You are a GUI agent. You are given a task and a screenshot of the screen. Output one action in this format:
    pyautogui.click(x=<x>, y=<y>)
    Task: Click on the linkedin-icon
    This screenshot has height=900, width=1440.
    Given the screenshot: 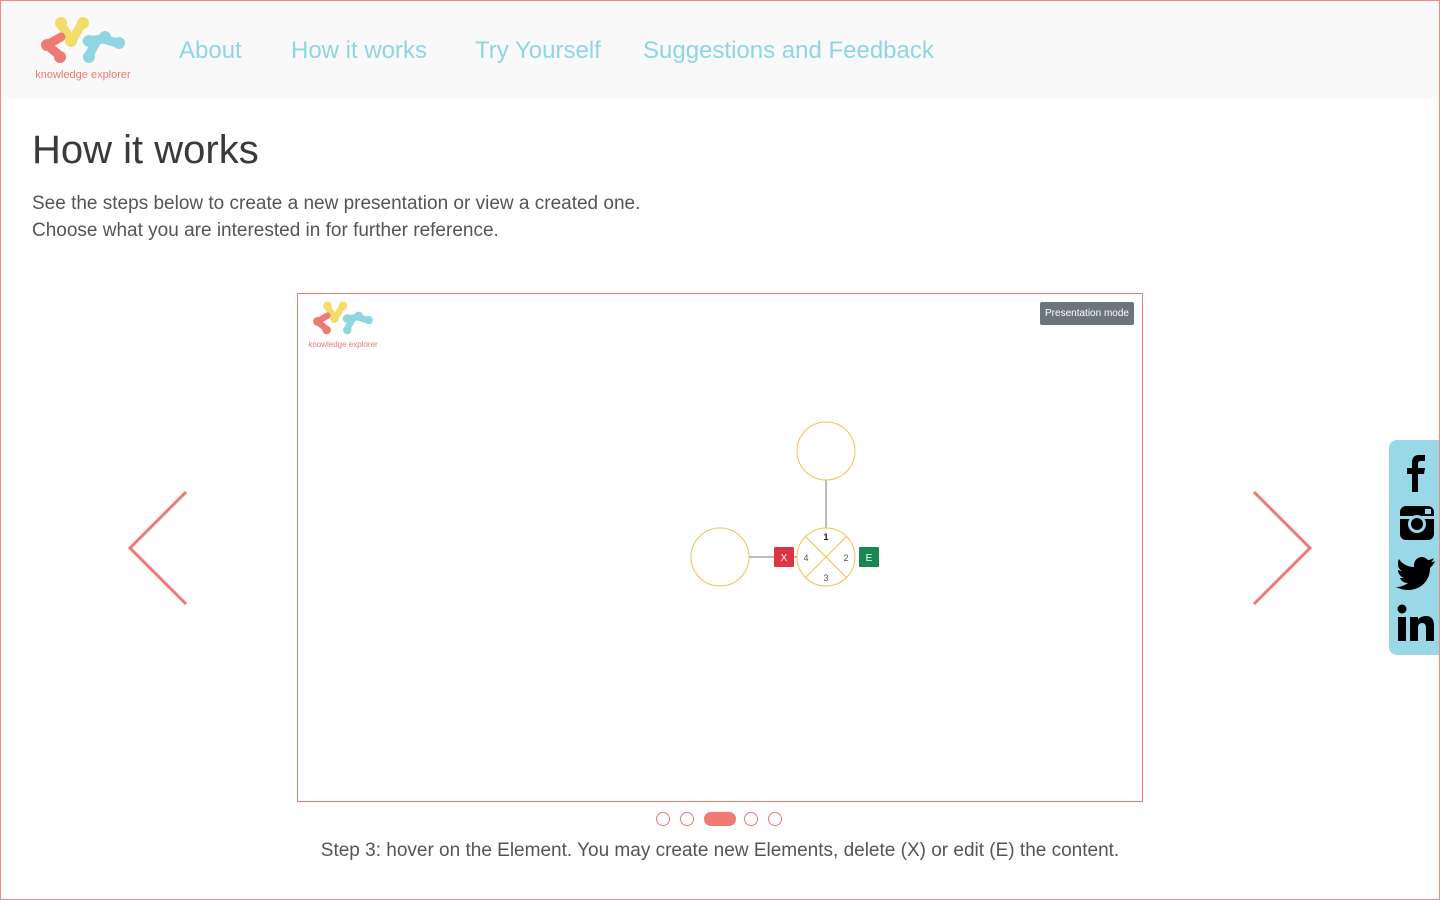 What is the action you would take?
    pyautogui.click(x=1415, y=622)
    